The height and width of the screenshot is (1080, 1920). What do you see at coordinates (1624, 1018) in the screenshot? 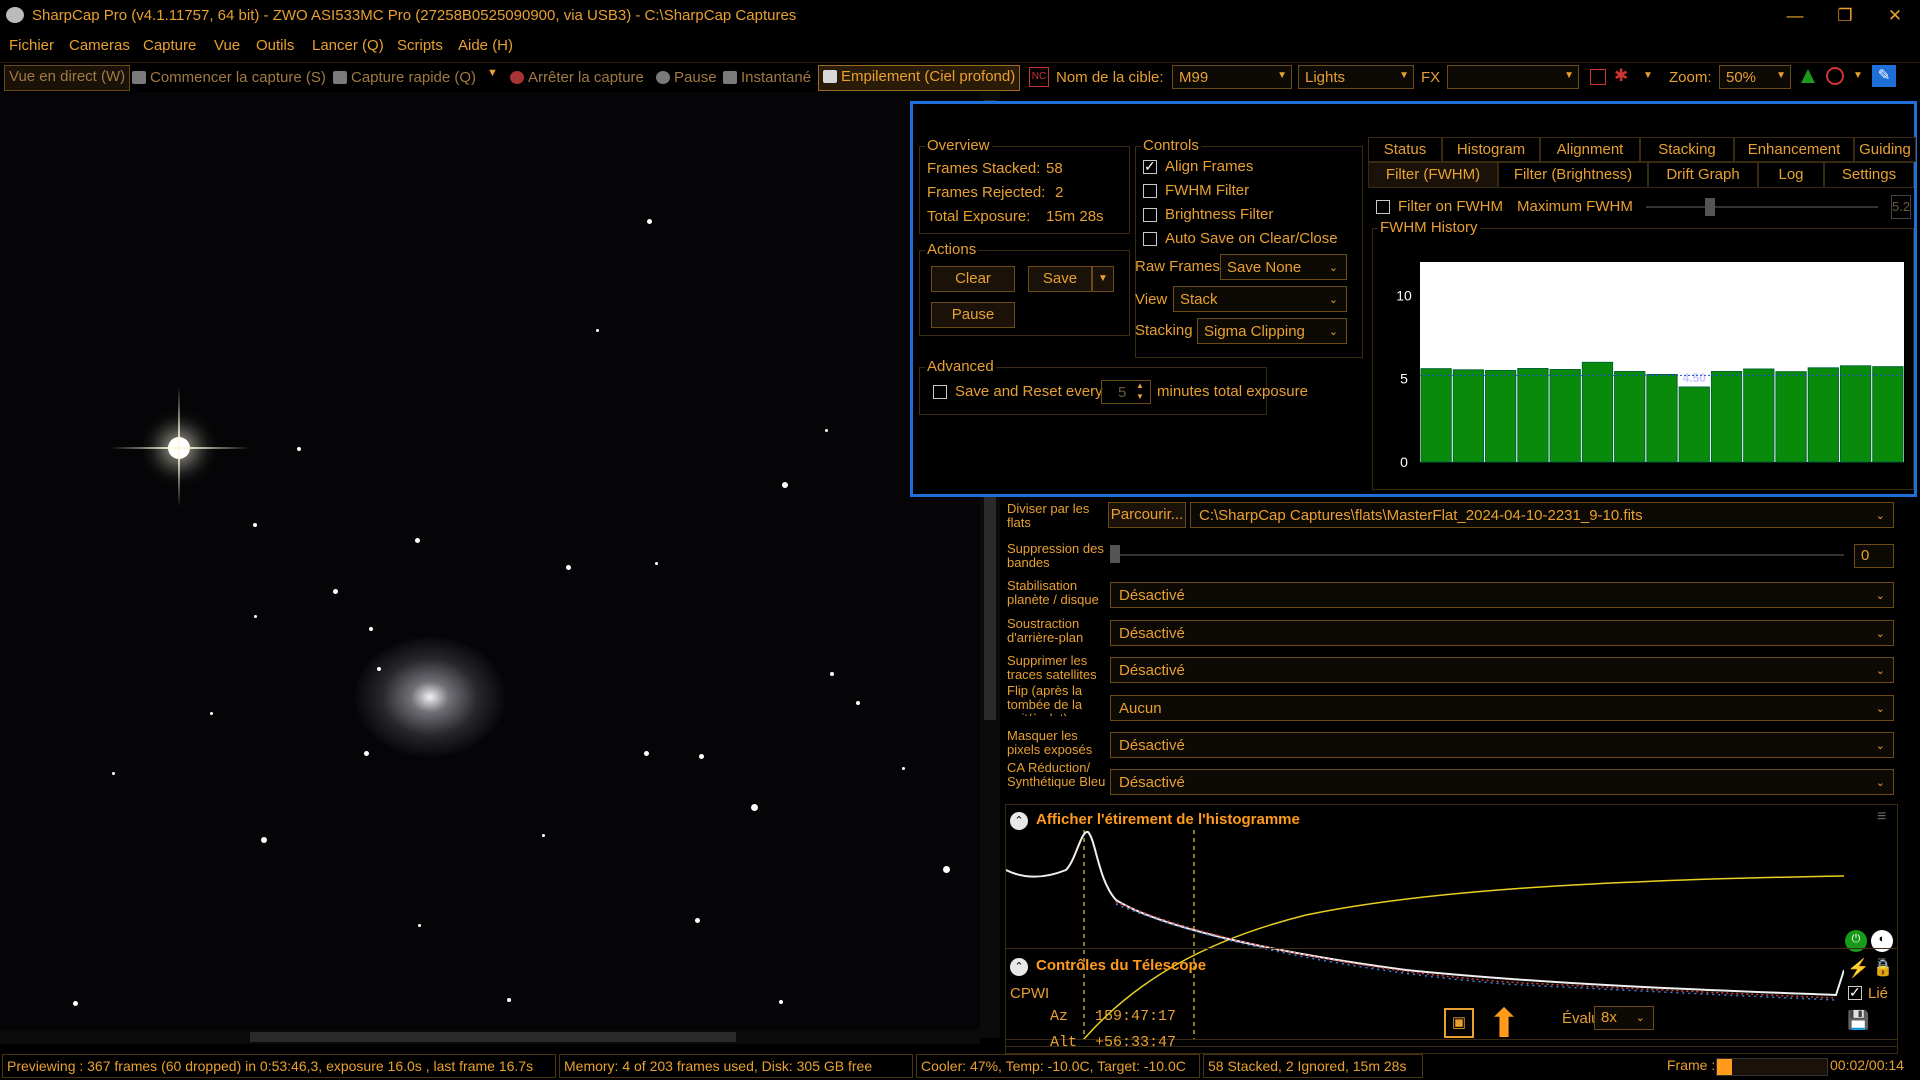
I see `rate-select: 8x ⌄` at bounding box center [1624, 1018].